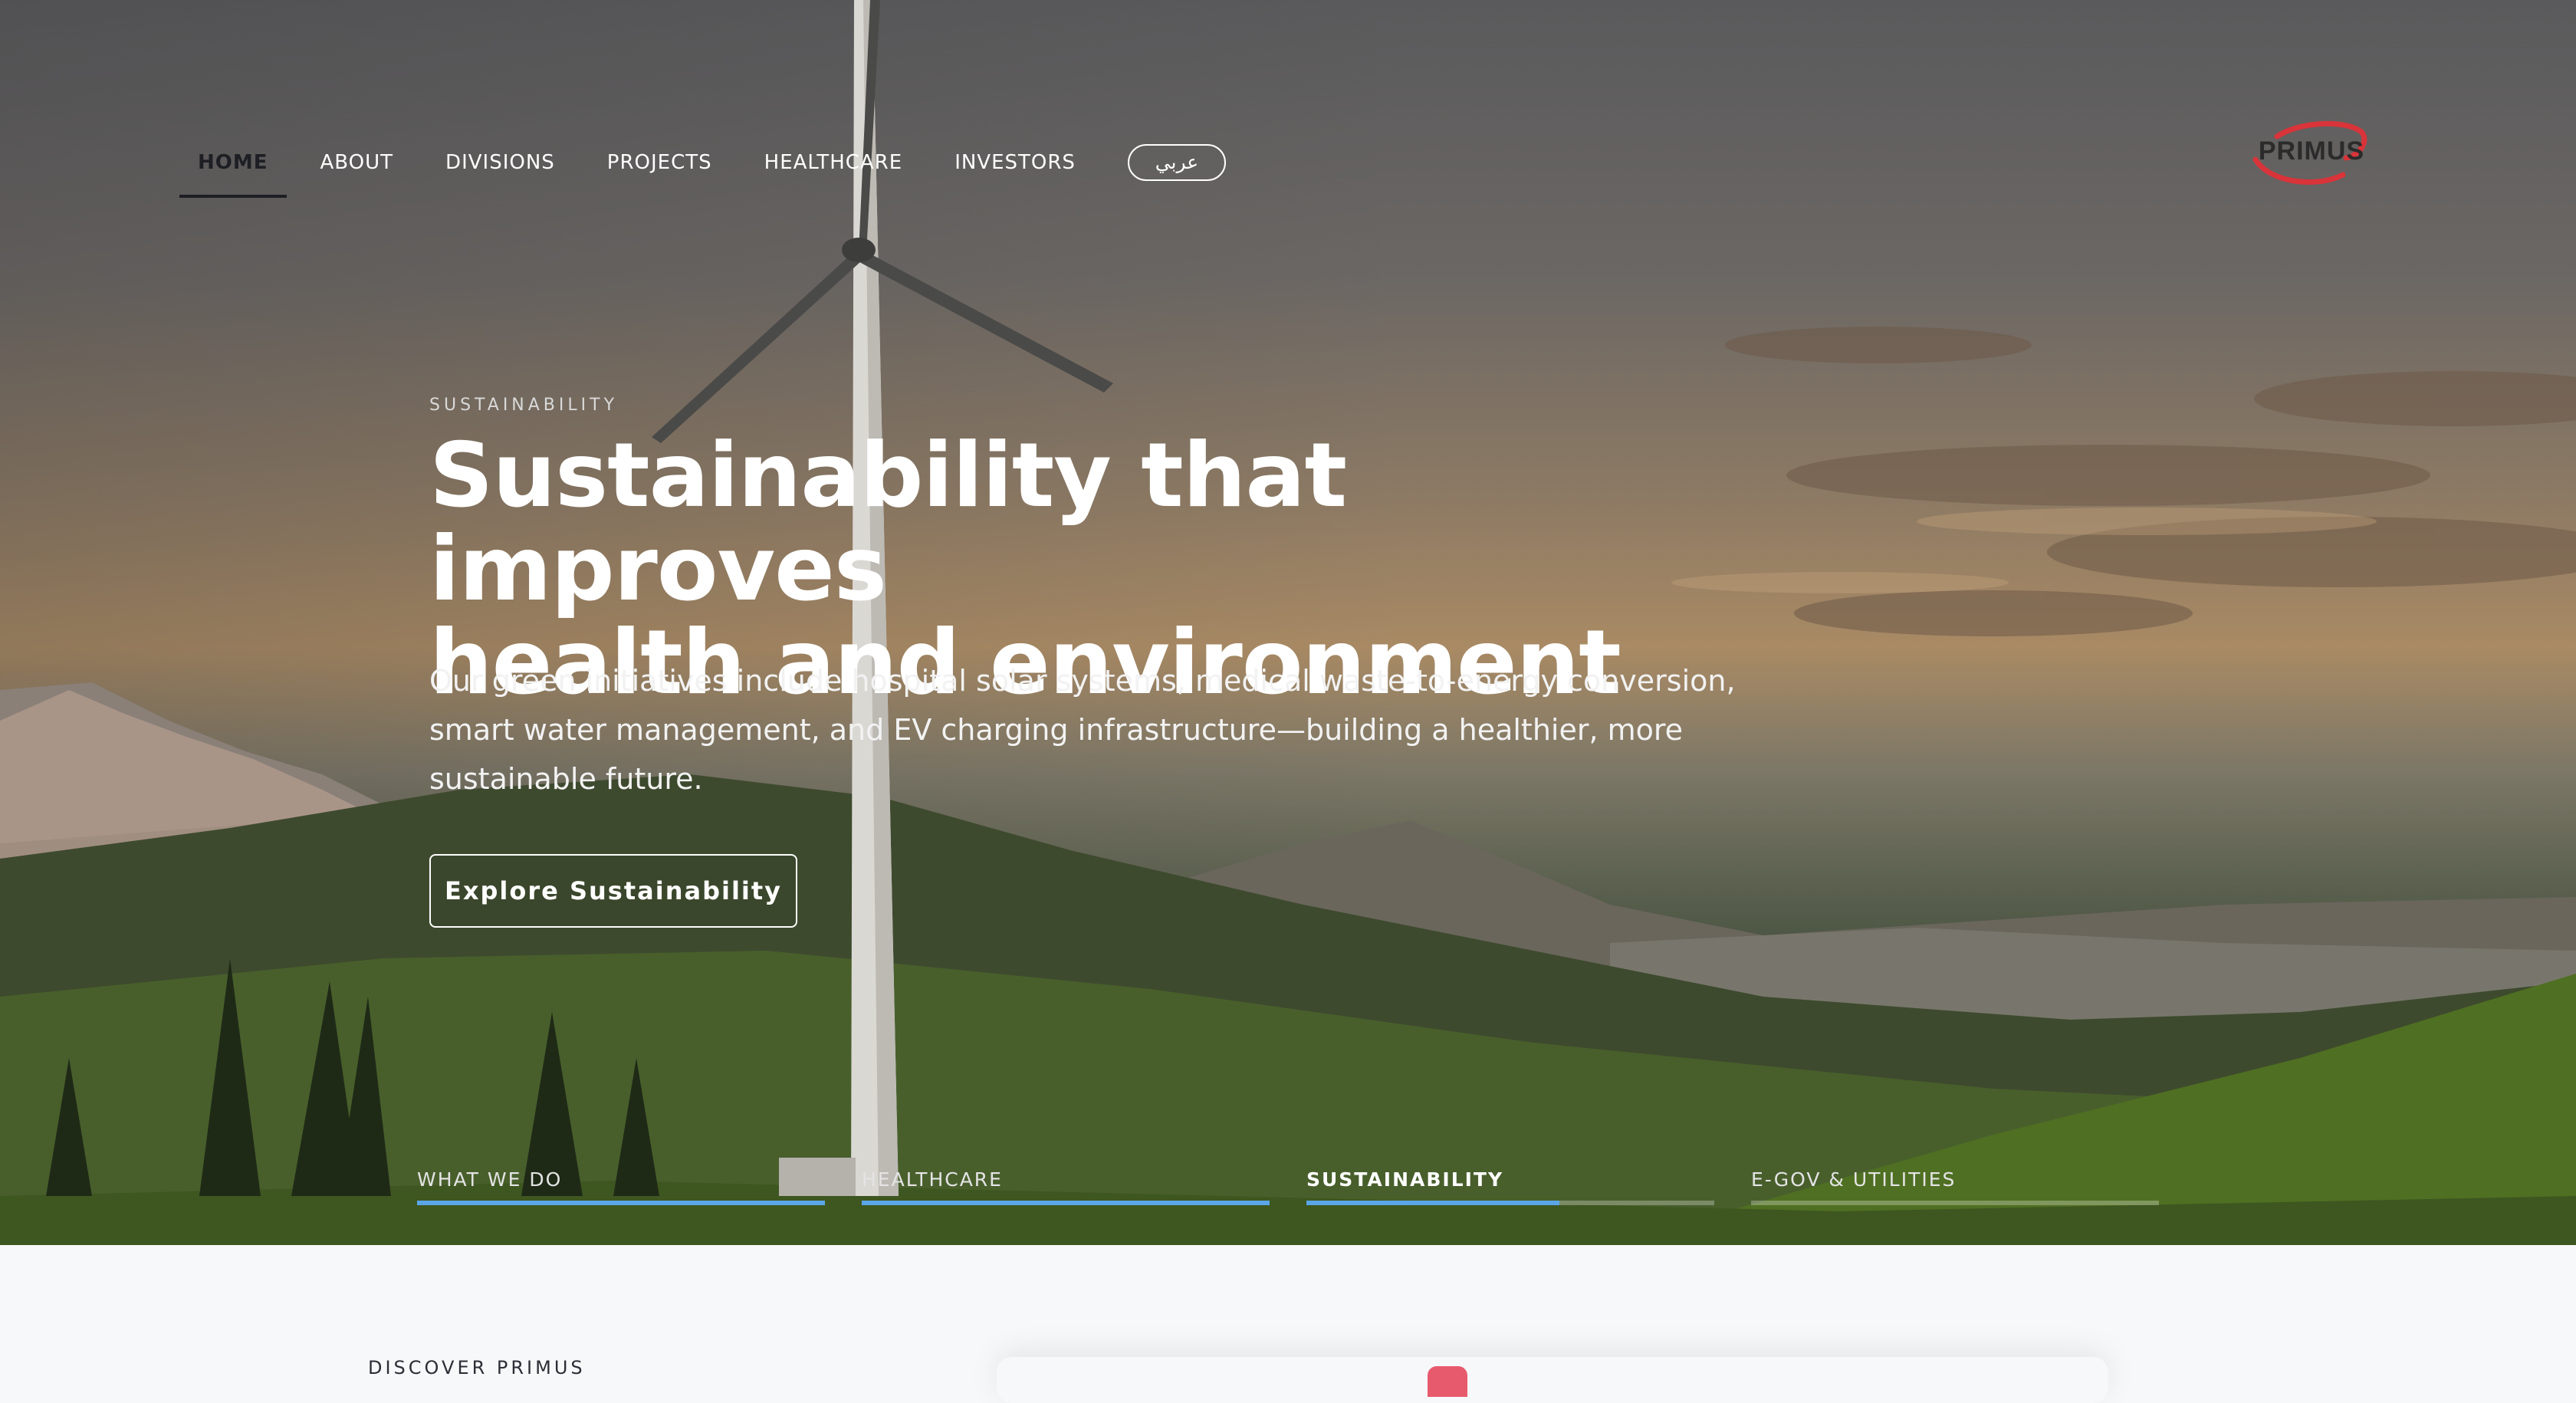 The height and width of the screenshot is (1403, 2576). I want to click on discover-card-icon, so click(1447, 1382).